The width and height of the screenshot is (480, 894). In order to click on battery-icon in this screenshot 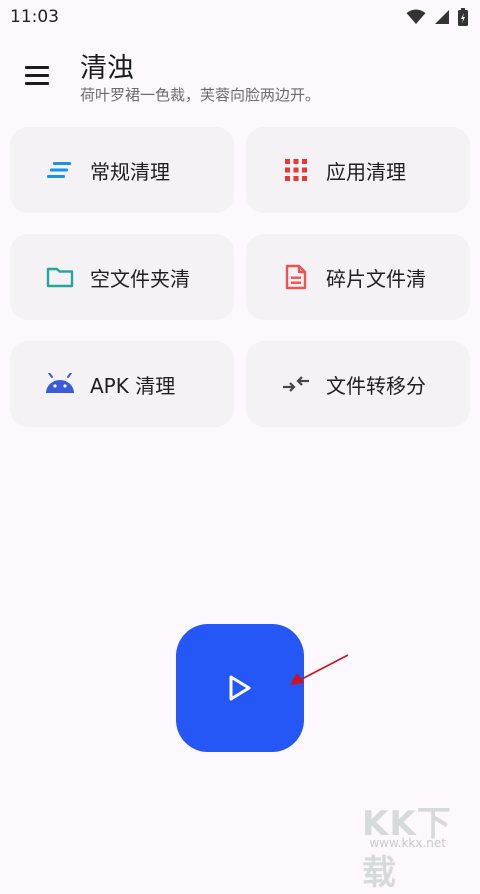, I will do `click(463, 17)`.